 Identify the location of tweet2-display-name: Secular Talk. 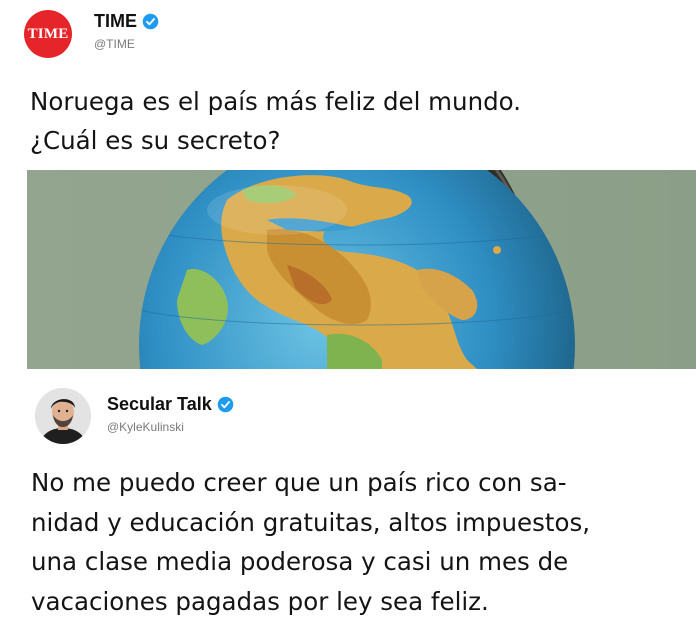
(159, 404).